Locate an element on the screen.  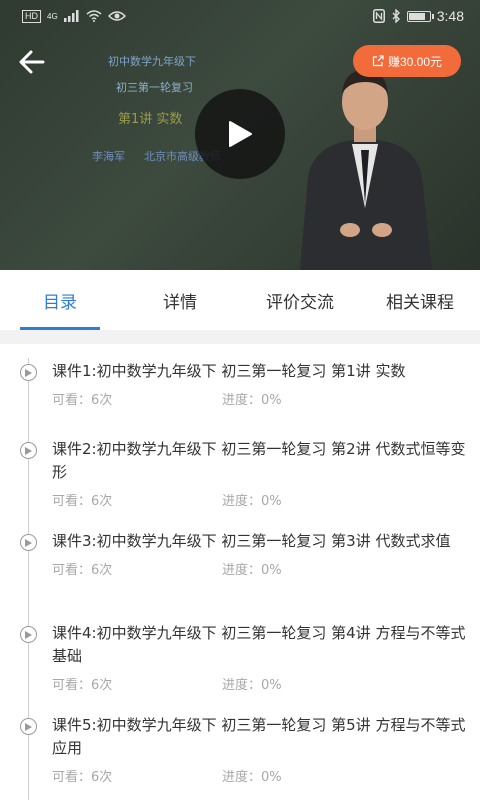
tab-catalog: 目录 is located at coordinates (60, 300).